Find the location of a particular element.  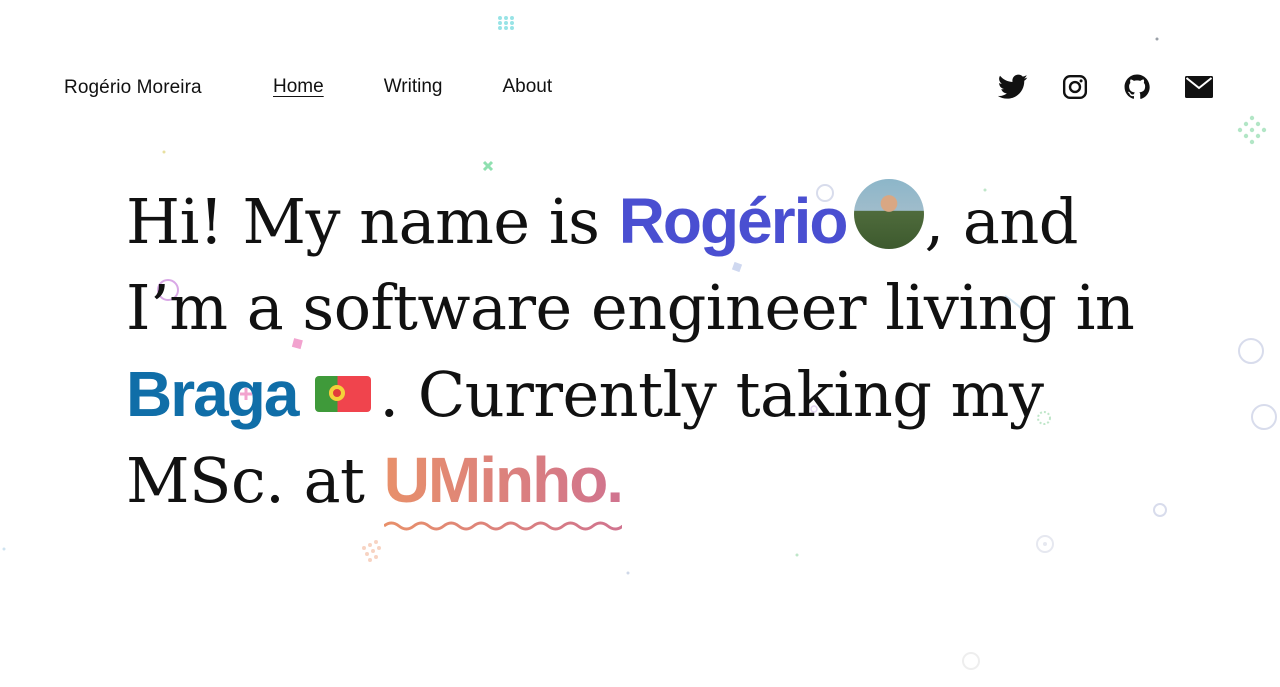

github-icon is located at coordinates (1137, 87).